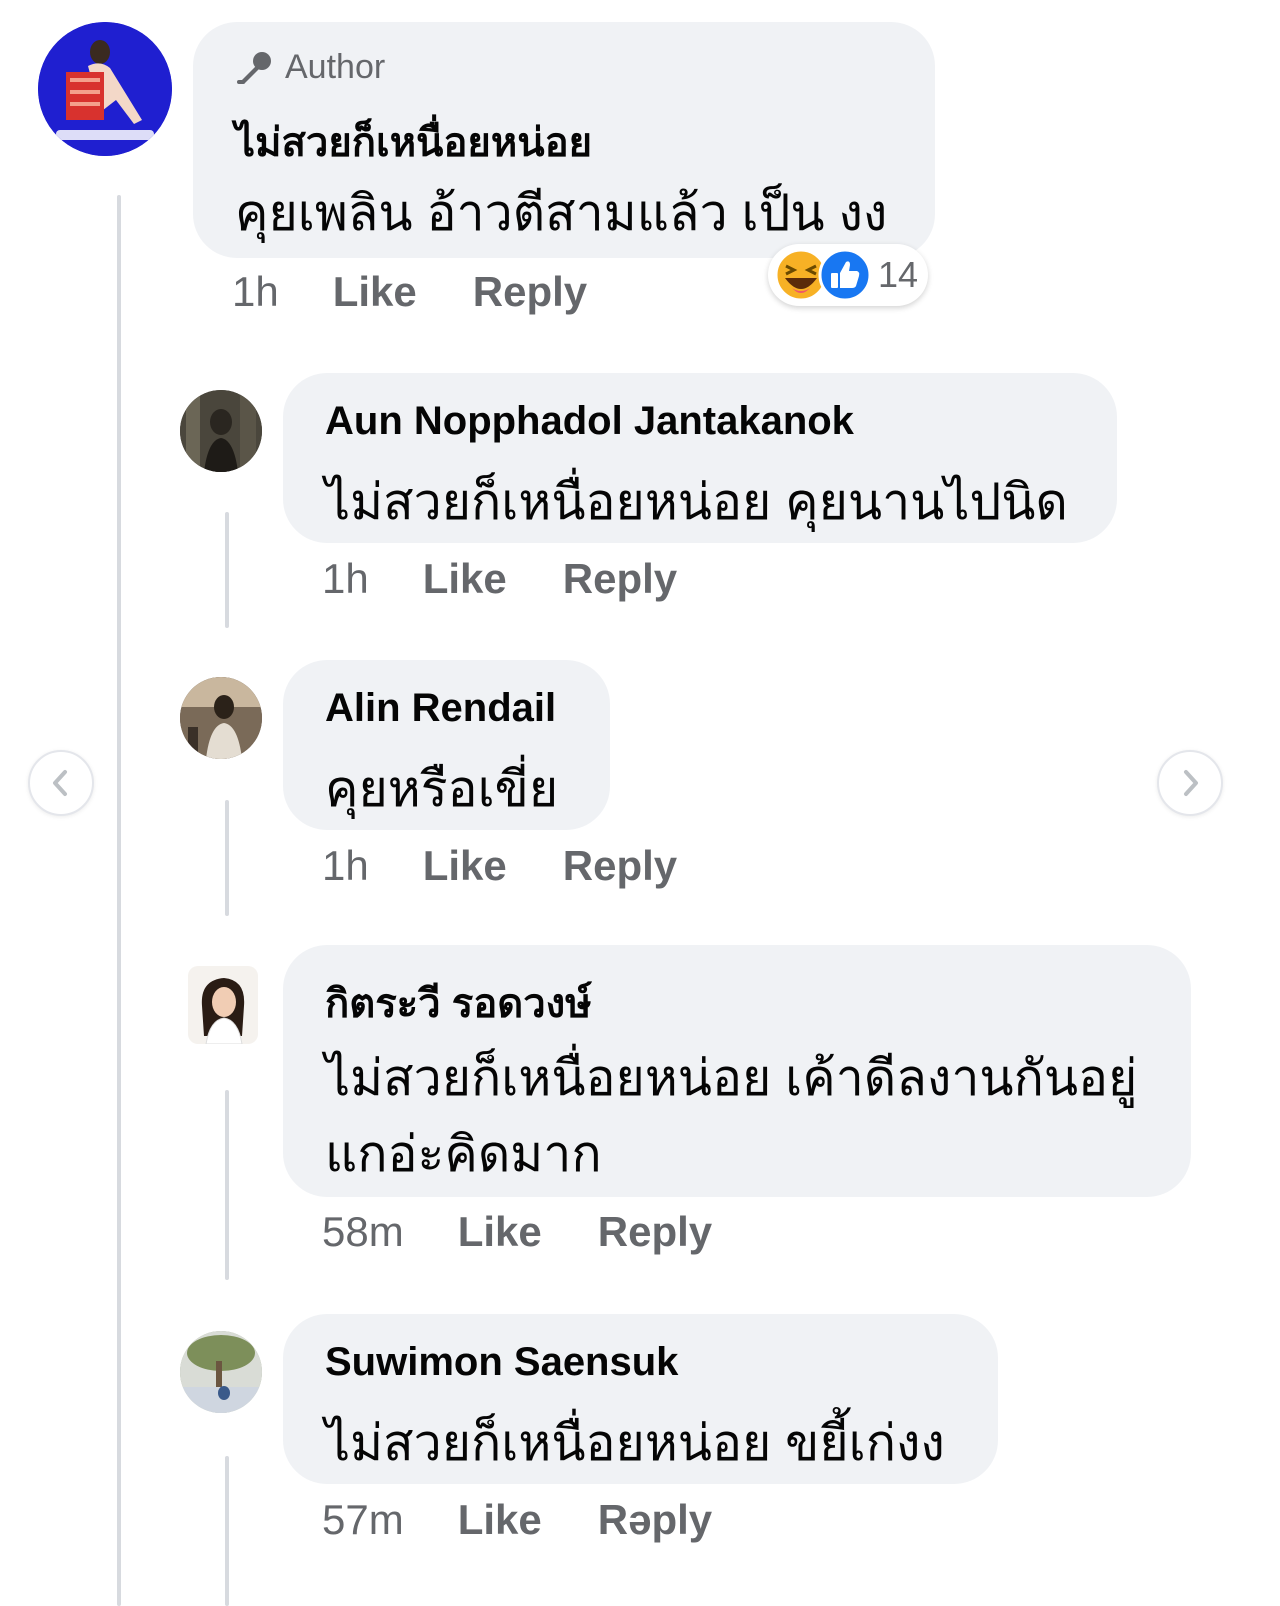 The height and width of the screenshot is (1606, 1280). What do you see at coordinates (655, 1520) in the screenshot?
I see `reply-link: Rəply` at bounding box center [655, 1520].